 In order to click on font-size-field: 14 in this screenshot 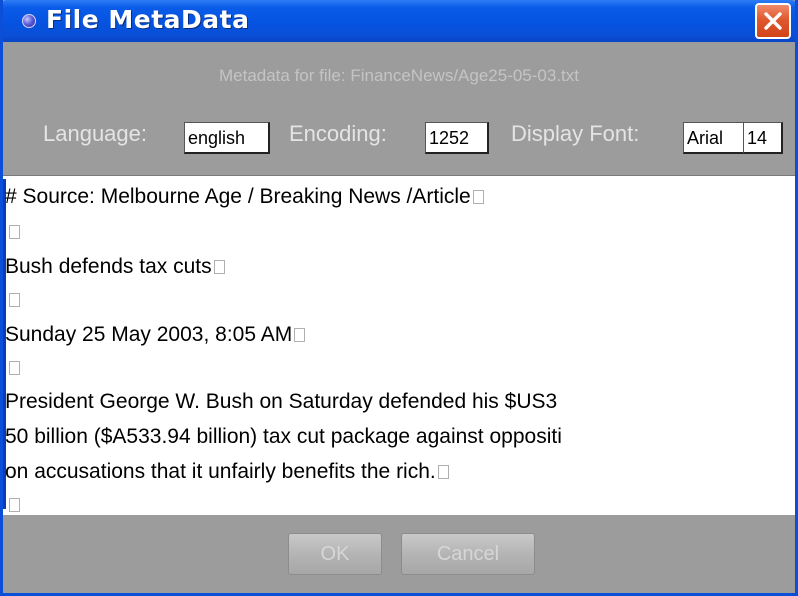, I will do `click(763, 138)`.